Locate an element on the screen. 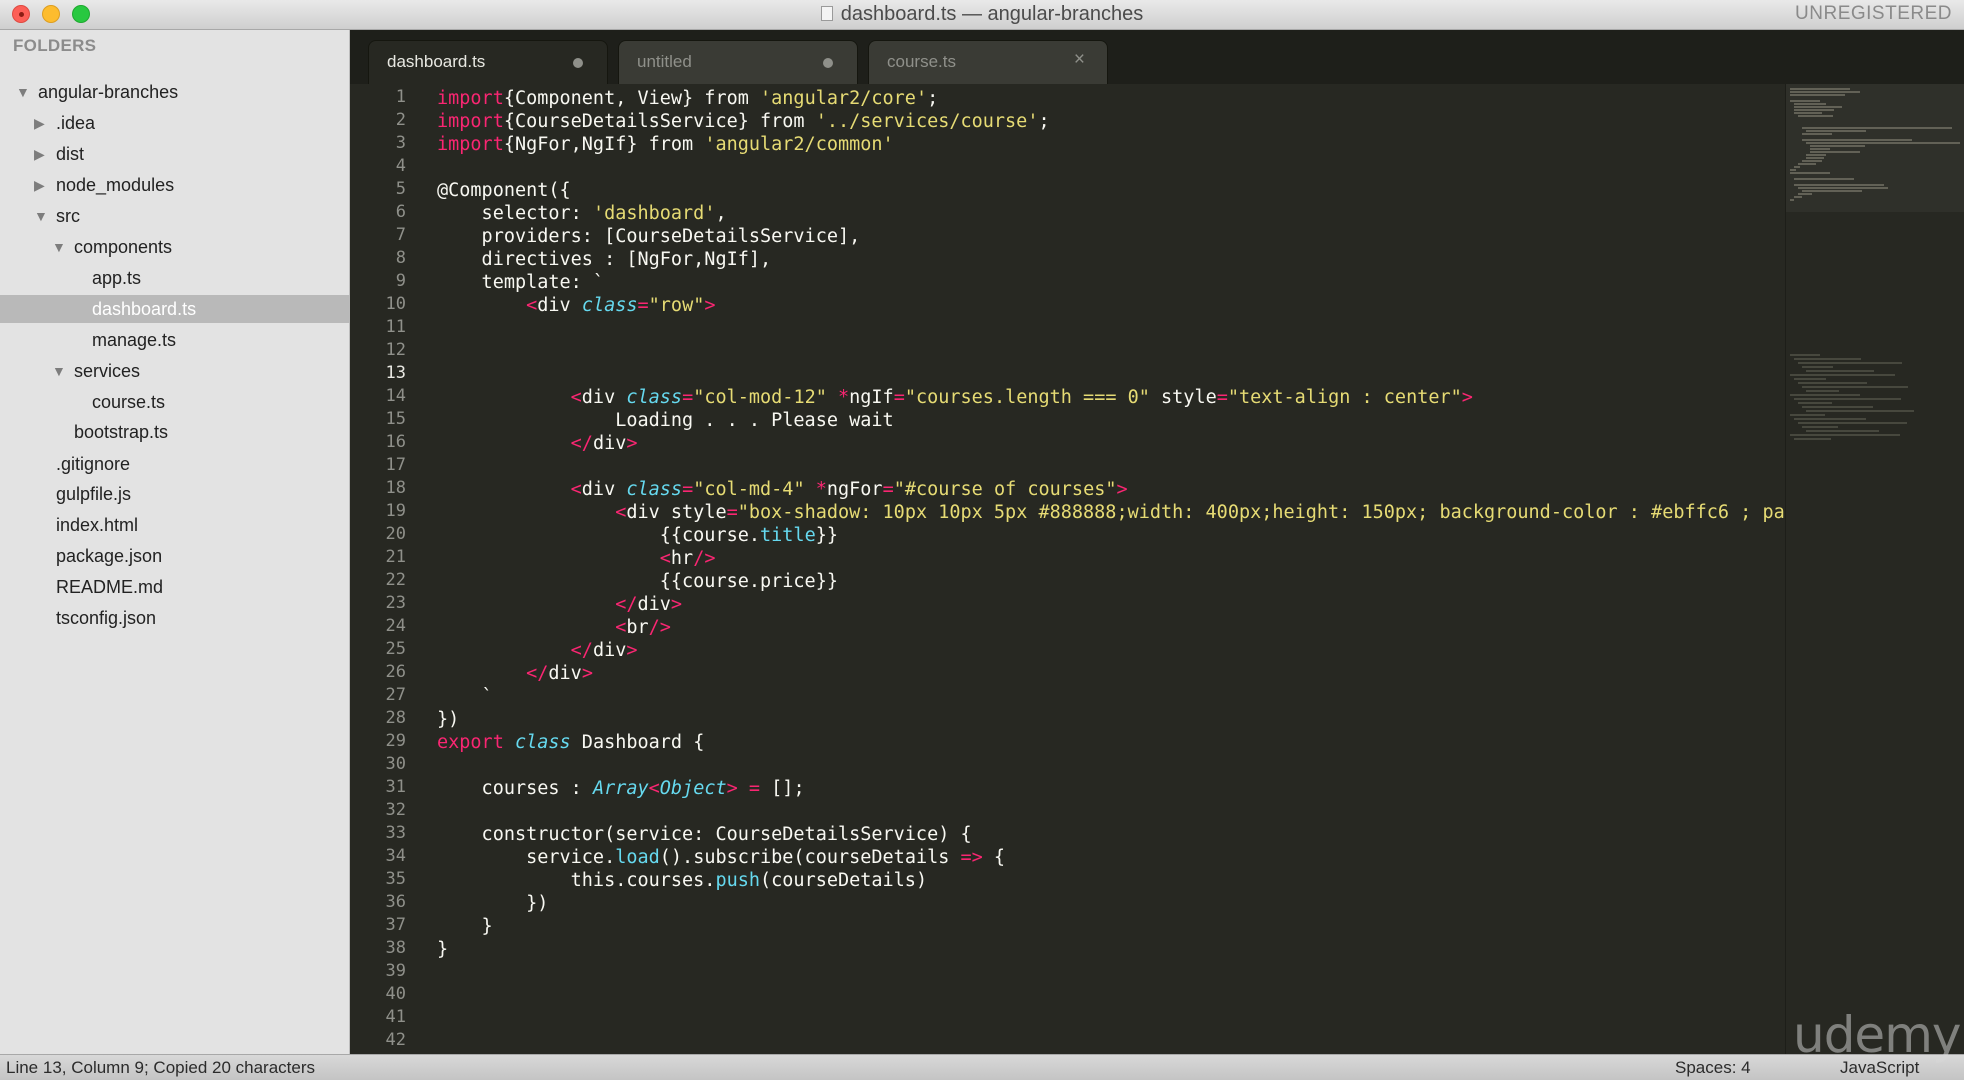 The image size is (1964, 1080). tree-item-angular-branches: ▼ angular-branches is located at coordinates (175, 92).